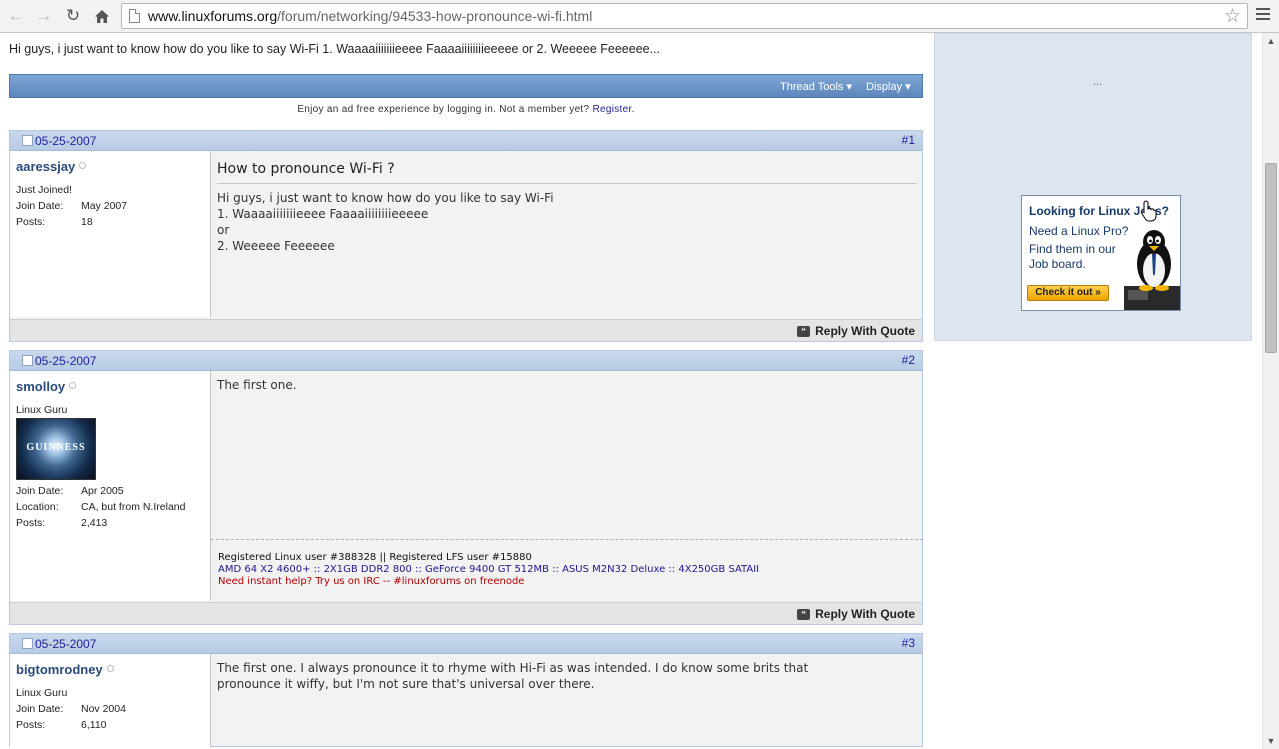 The image size is (1279, 749). What do you see at coordinates (70, 491) in the screenshot?
I see `join-date-field: Join Date: Apr 2005` at bounding box center [70, 491].